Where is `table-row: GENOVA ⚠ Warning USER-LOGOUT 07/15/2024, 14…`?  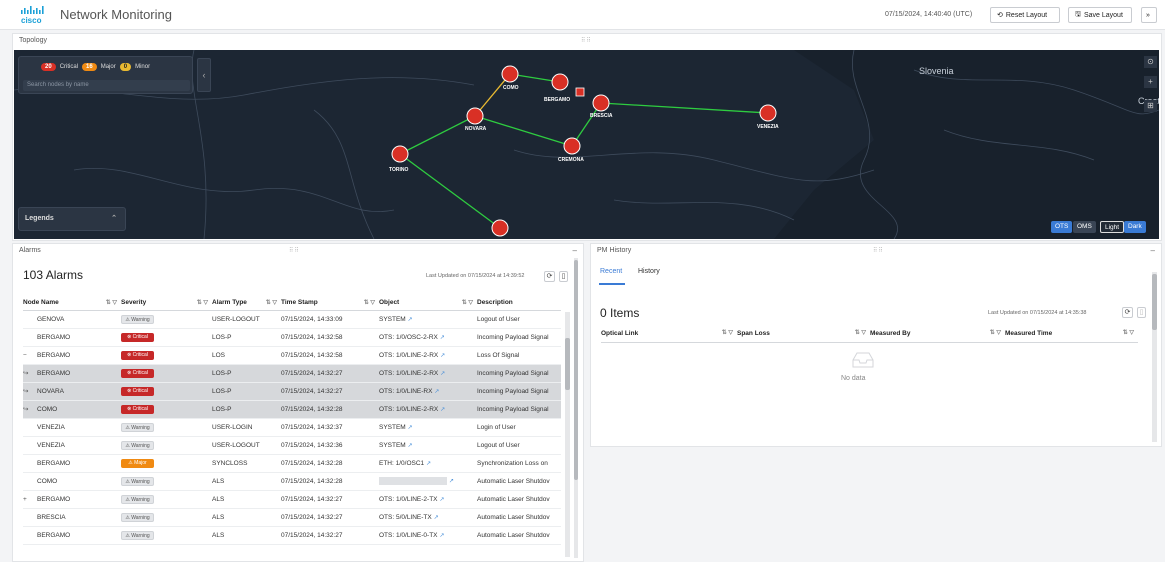
table-row: GENOVA ⚠ Warning USER-LOGOUT 07/15/2024, 14… is located at coordinates (292, 319).